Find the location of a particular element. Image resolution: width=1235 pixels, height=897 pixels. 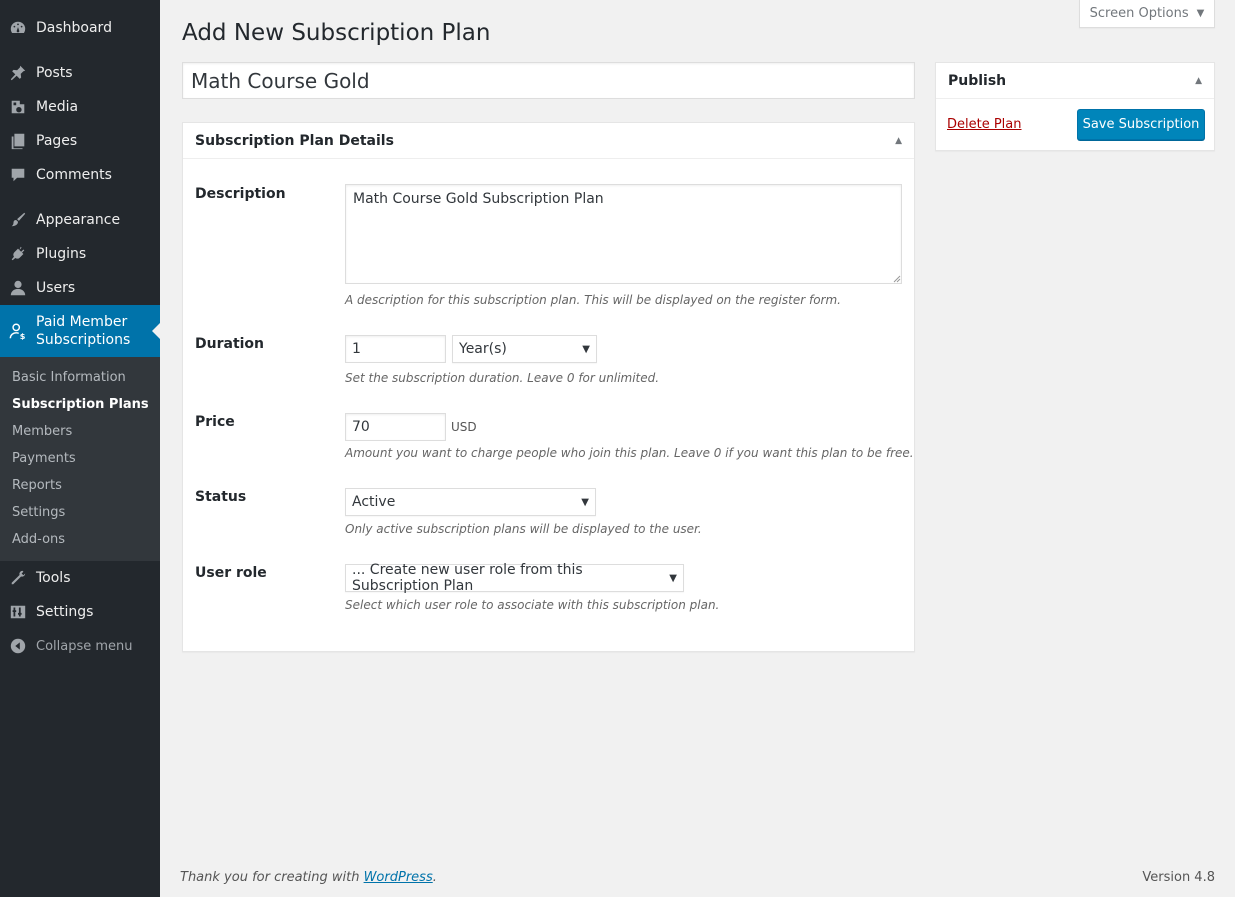

comments-icon is located at coordinates (18, 175).